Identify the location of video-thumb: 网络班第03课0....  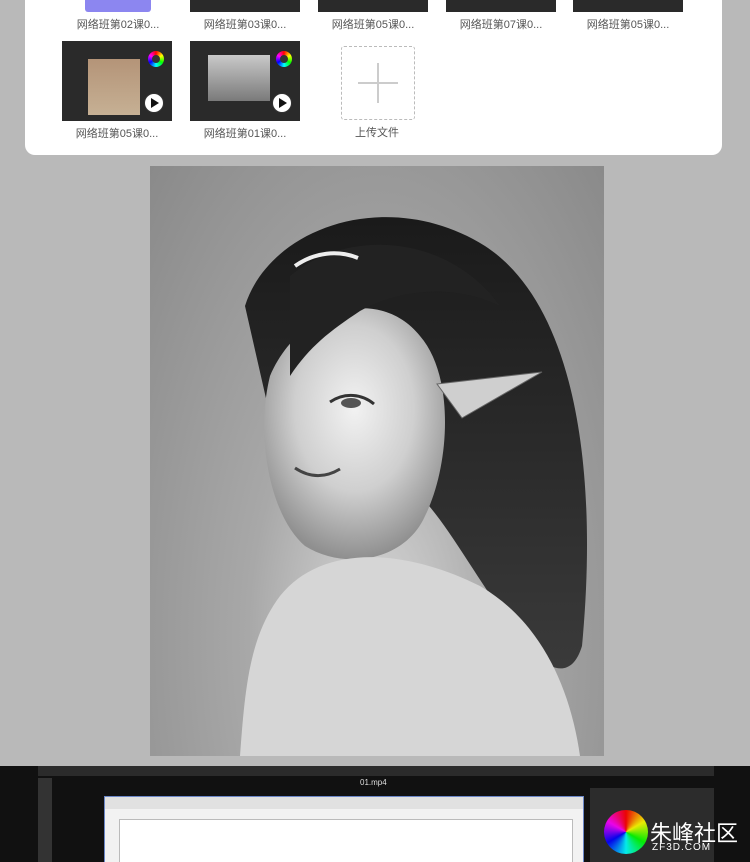
(245, 16).